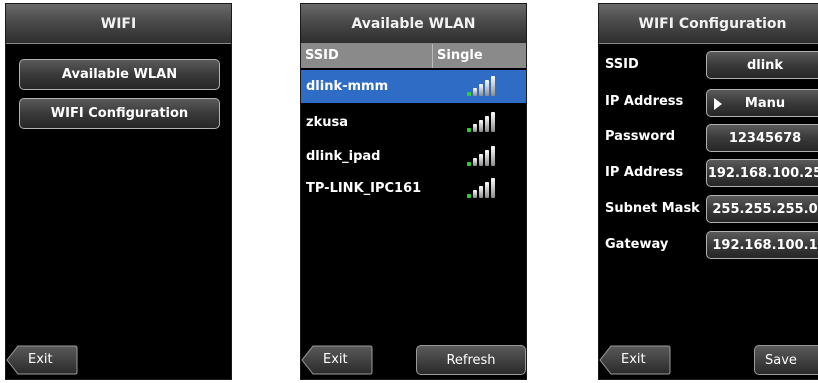 Image resolution: width=818 pixels, height=383 pixels. Describe the element at coordinates (765, 103) in the screenshot. I see `ip-mode-value: Manu` at that location.